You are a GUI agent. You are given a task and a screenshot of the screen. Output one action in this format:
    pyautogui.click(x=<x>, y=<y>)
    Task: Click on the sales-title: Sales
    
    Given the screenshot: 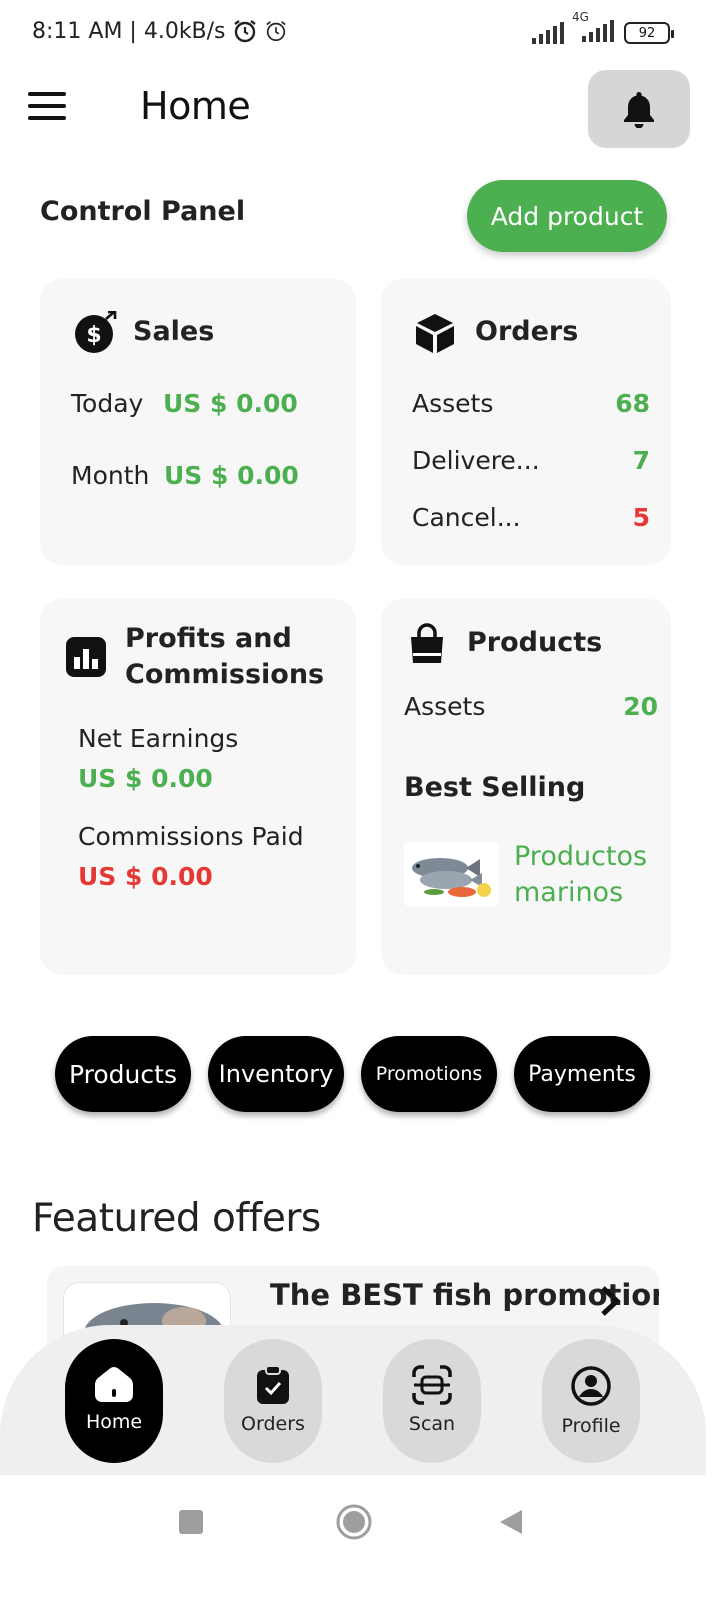 What is the action you would take?
    pyautogui.click(x=174, y=331)
    